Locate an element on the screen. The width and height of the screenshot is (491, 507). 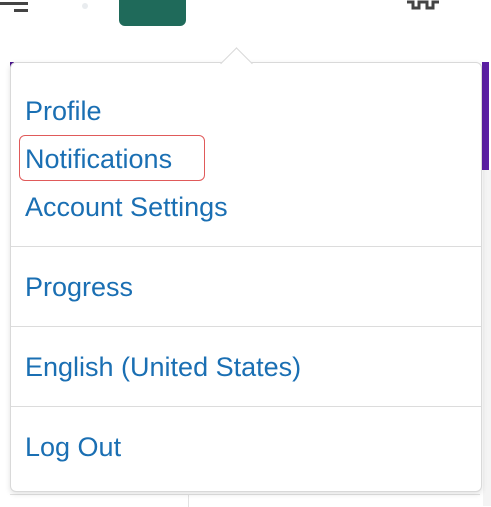
top-header-strip is located at coordinates (245, 14).